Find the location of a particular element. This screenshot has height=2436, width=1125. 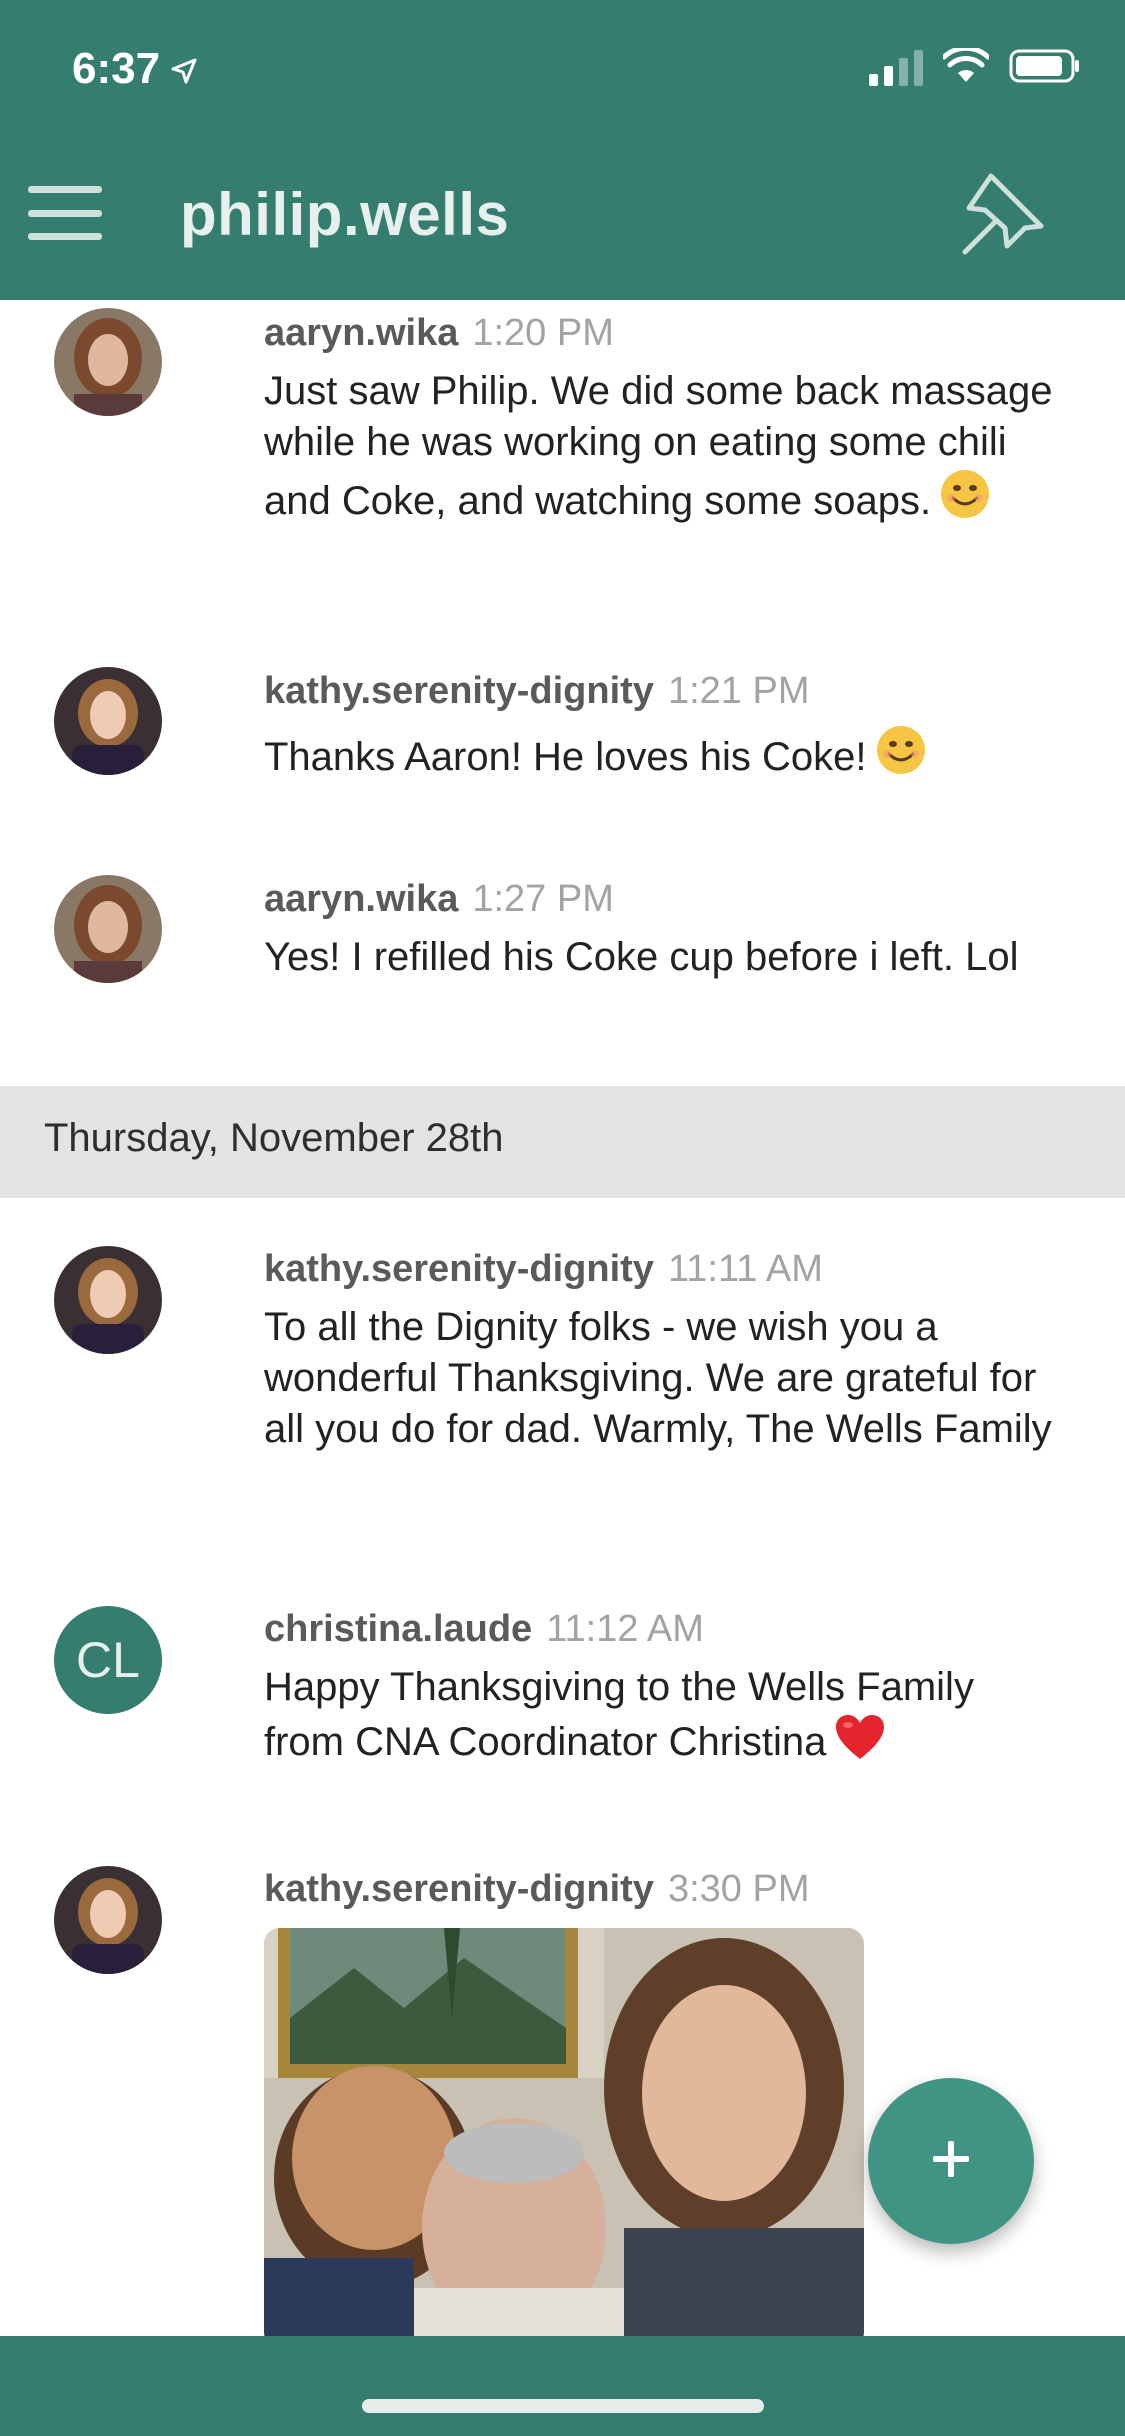

message-meta: kathy.serenity-dignity 3:30 PM is located at coordinates (536, 1889).